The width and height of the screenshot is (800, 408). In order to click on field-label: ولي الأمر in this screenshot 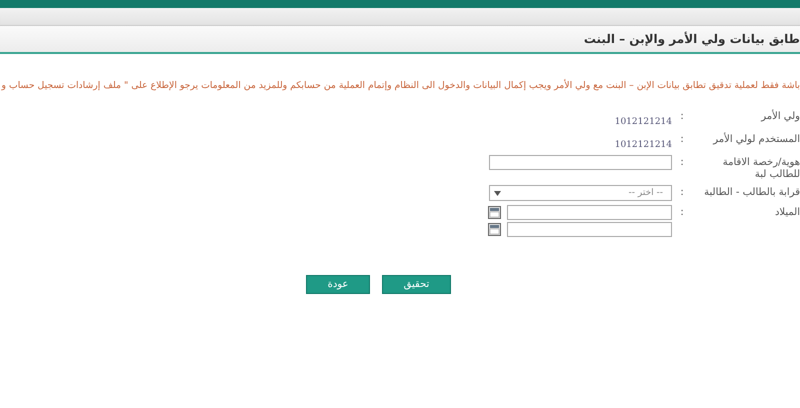, I will do `click(780, 116)`.